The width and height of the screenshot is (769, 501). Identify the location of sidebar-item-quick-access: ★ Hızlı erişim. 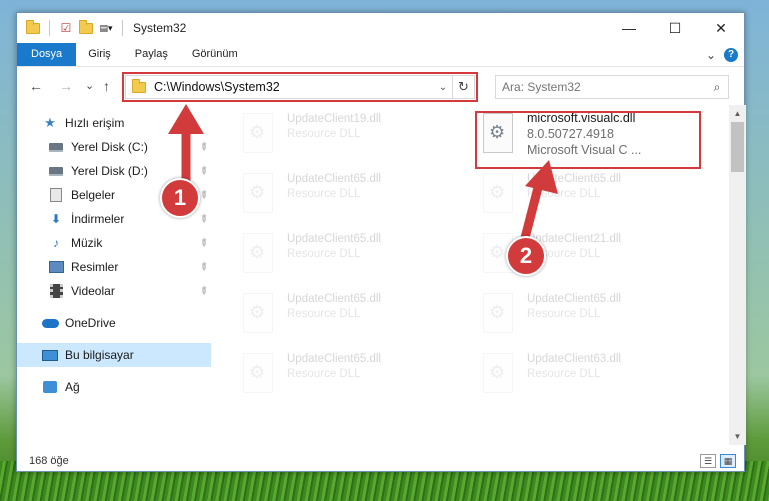
(114, 123).